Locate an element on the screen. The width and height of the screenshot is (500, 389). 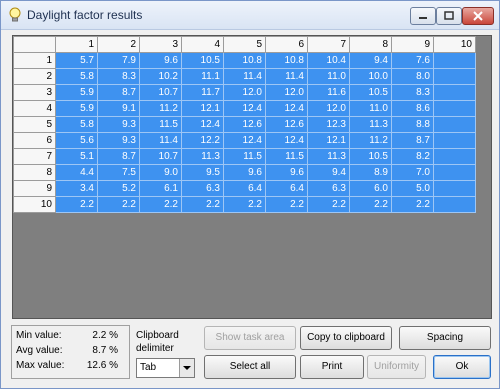
grid-cell: 11.1 is located at coordinates (202, 76).